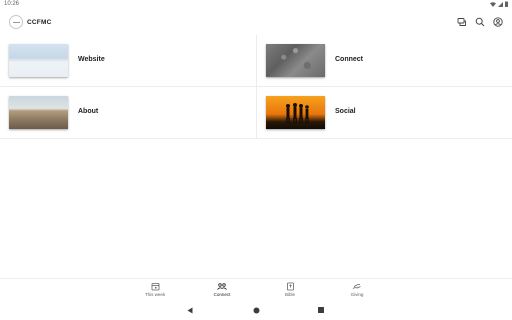 This screenshot has height=320, width=512. I want to click on brand: CCFMC, so click(30, 22).